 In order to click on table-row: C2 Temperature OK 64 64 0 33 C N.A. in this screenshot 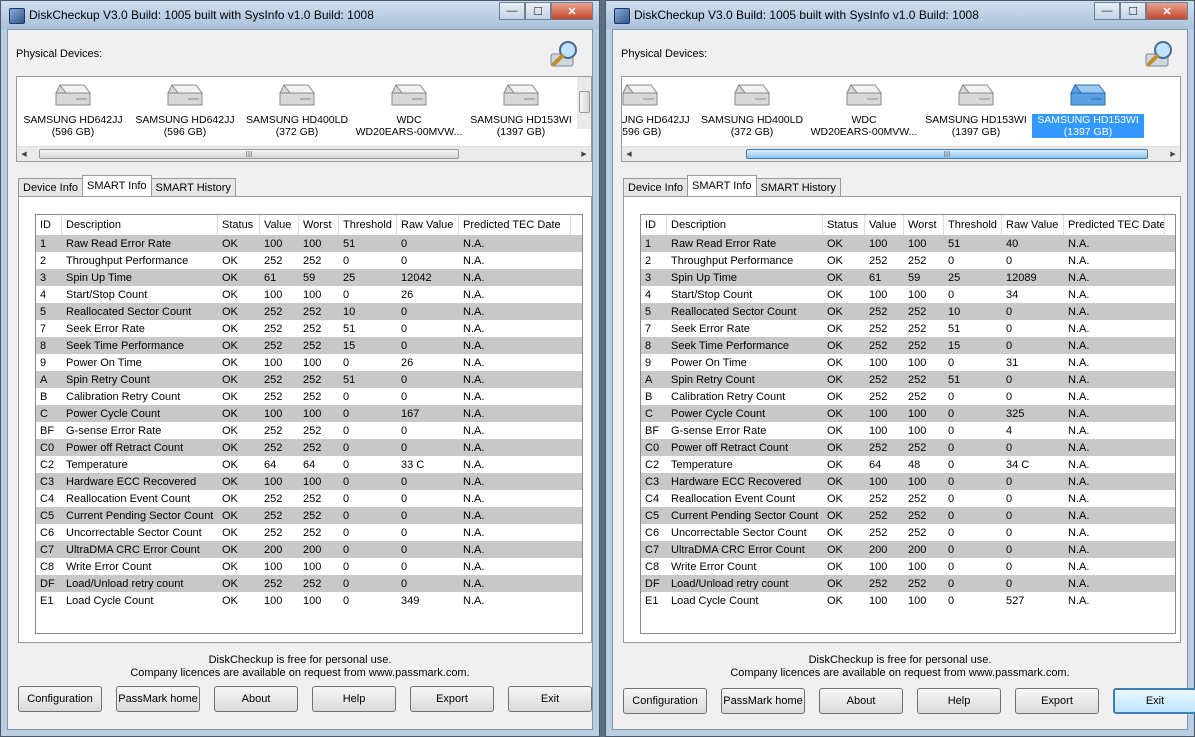, I will do `click(309, 464)`.